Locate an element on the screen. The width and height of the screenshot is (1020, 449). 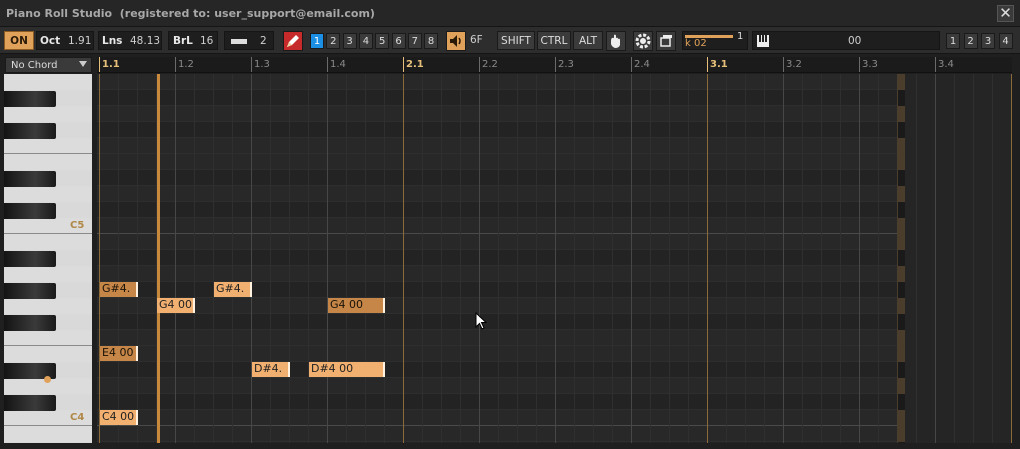
settings-button is located at coordinates (643, 41).